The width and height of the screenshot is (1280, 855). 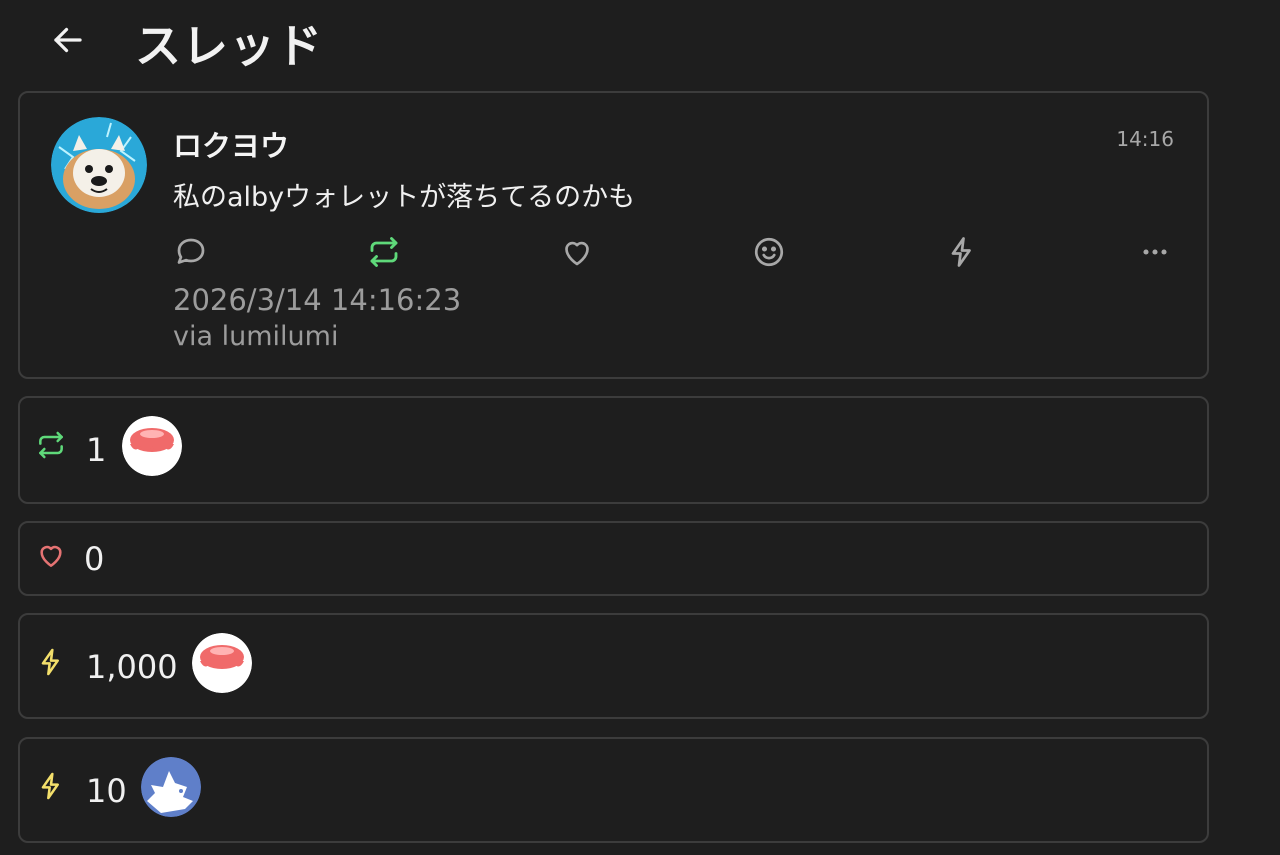 What do you see at coordinates (613, 450) in the screenshot?
I see `repost-summary-row: 1` at bounding box center [613, 450].